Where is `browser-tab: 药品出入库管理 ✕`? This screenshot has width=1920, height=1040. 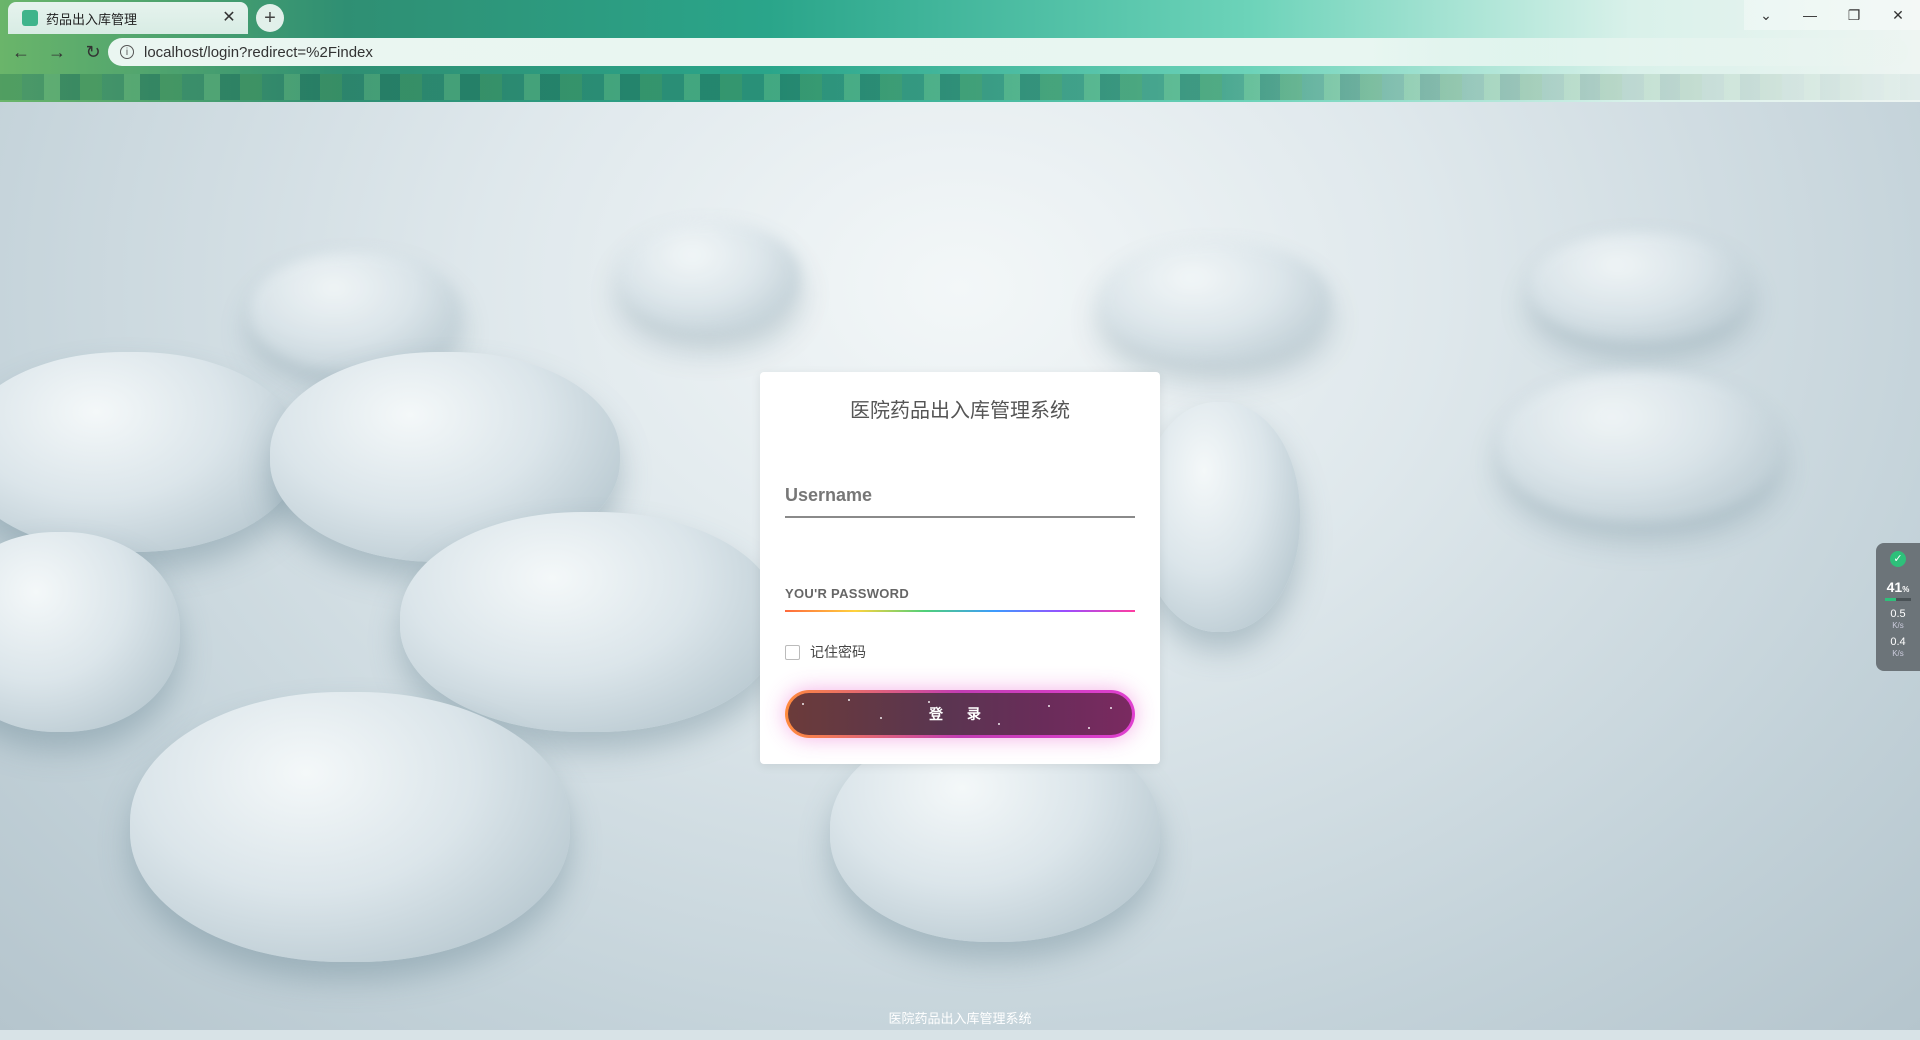
browser-tab: 药品出入库管理 ✕ is located at coordinates (128, 18).